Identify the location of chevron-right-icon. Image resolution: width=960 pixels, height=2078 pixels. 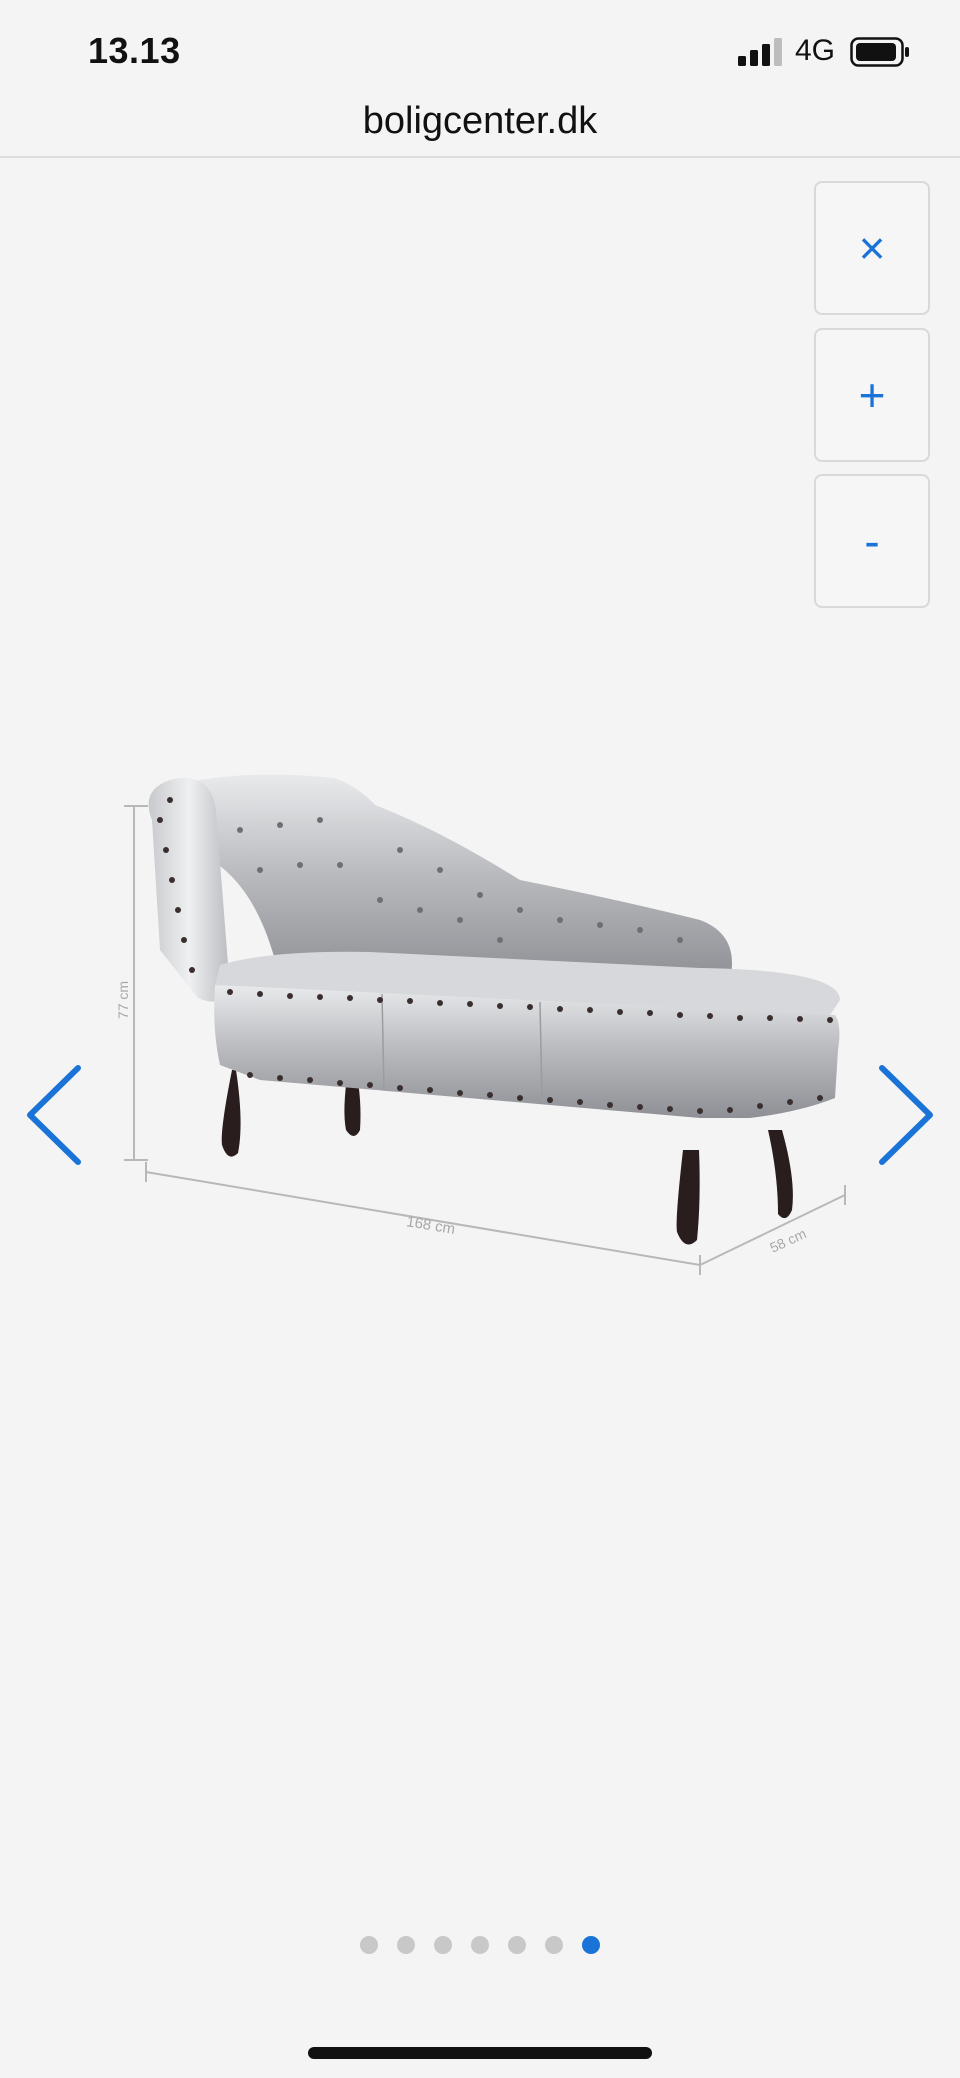
(905, 1115).